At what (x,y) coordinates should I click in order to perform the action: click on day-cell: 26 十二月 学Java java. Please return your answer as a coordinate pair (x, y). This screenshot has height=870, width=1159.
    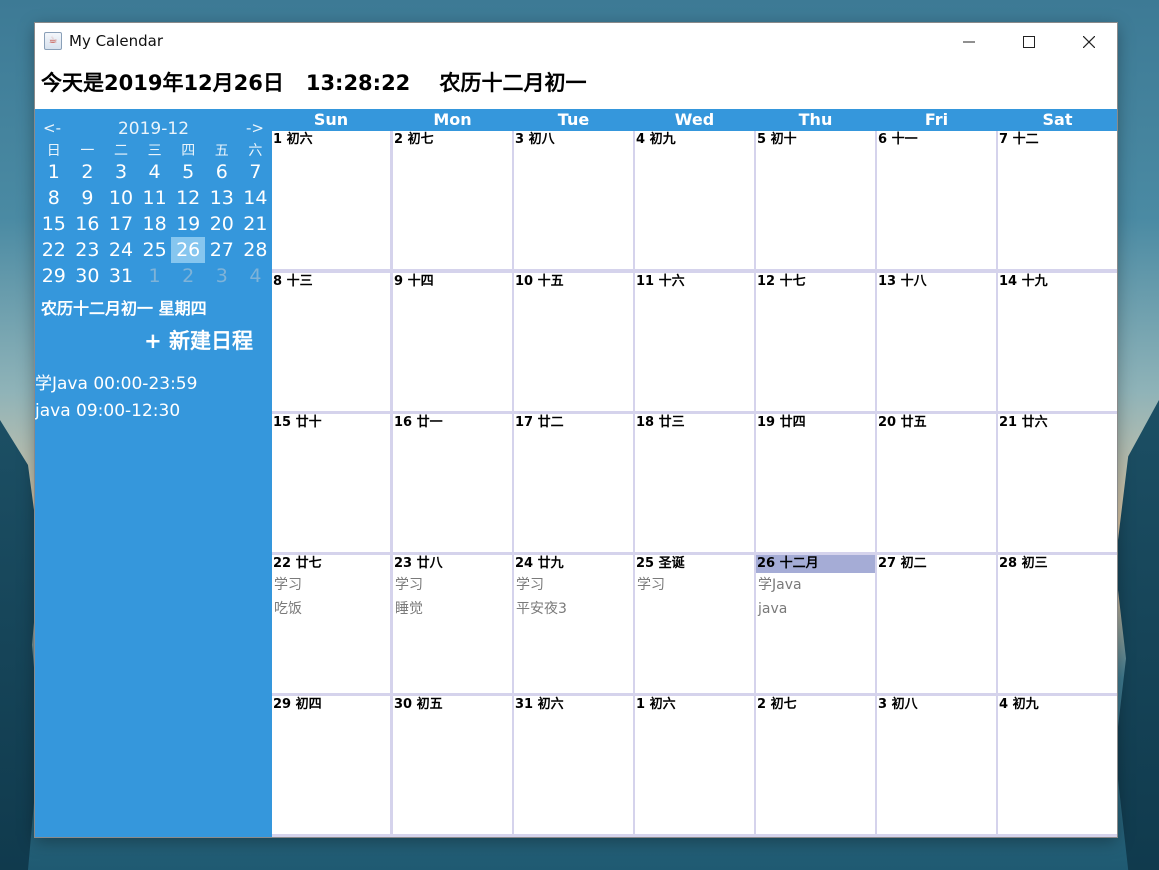
    Looking at the image, I should click on (815, 624).